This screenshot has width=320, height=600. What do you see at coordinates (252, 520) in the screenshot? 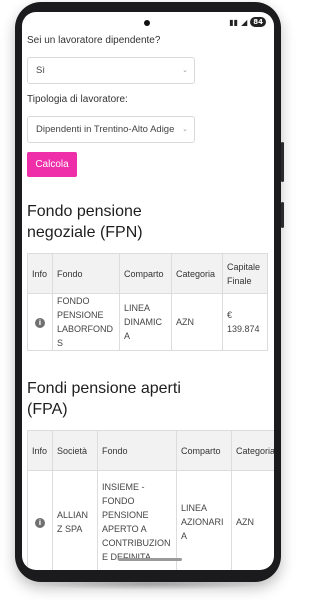
I see `fpa-categoria-cell: AZN` at bounding box center [252, 520].